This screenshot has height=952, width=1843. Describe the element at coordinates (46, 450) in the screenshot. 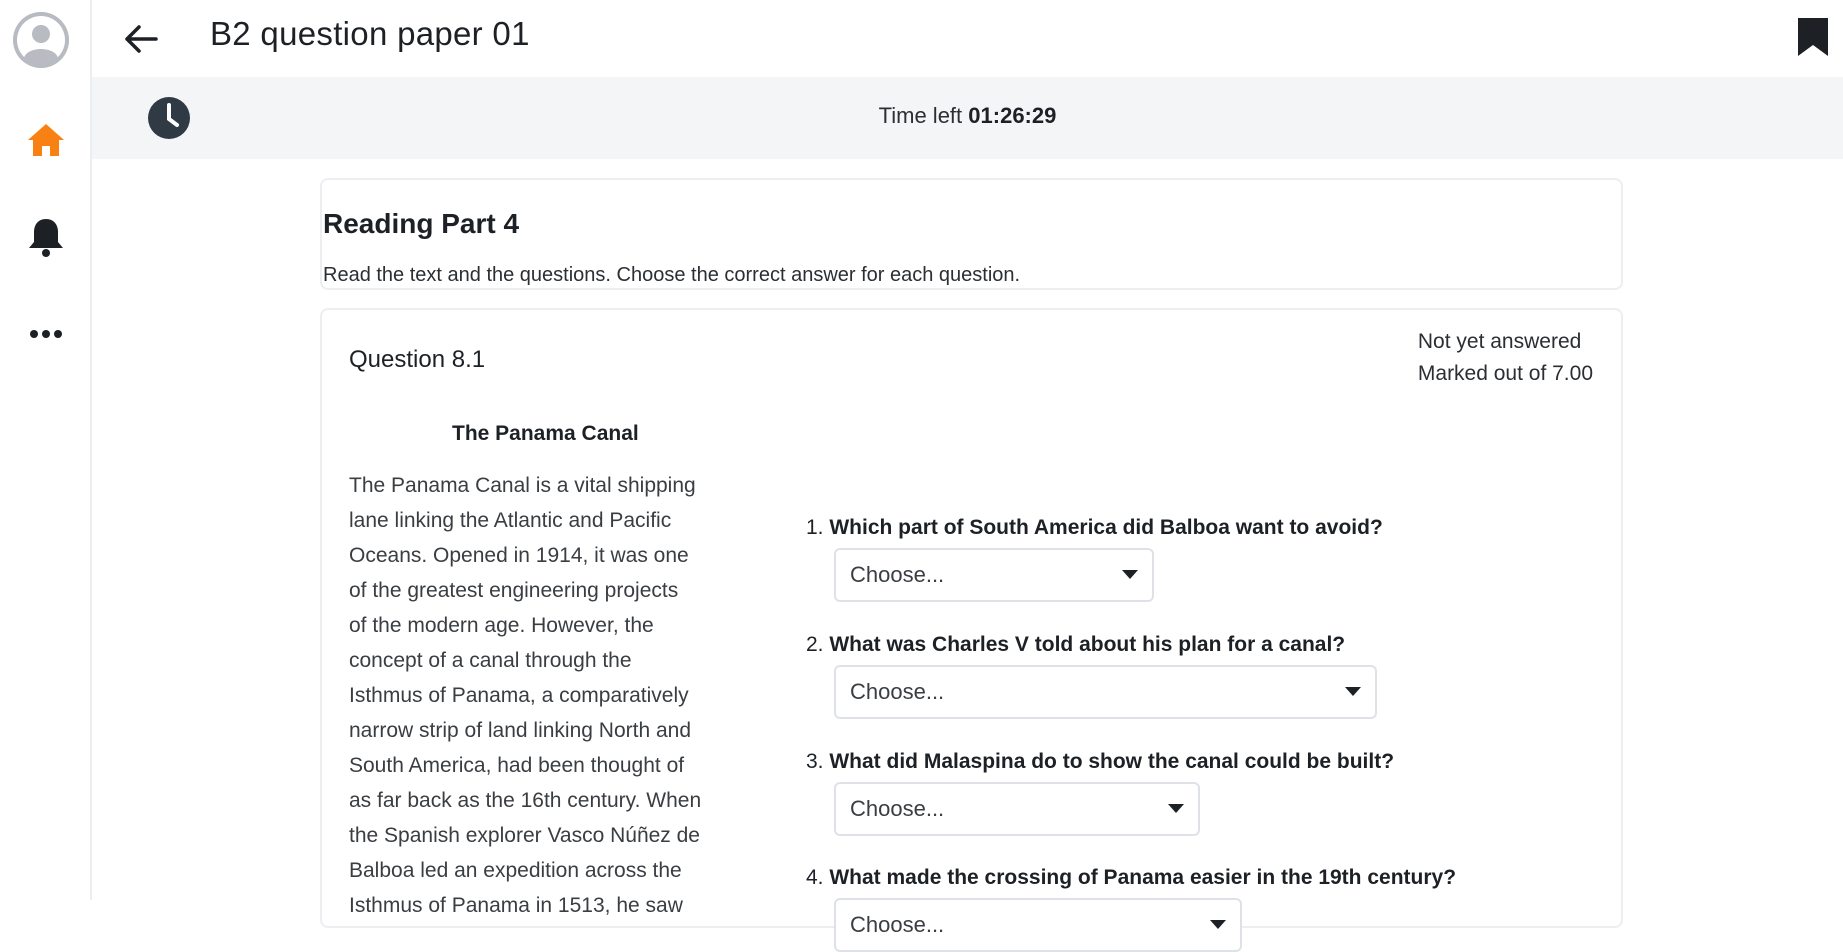

I see `sidebar` at that location.